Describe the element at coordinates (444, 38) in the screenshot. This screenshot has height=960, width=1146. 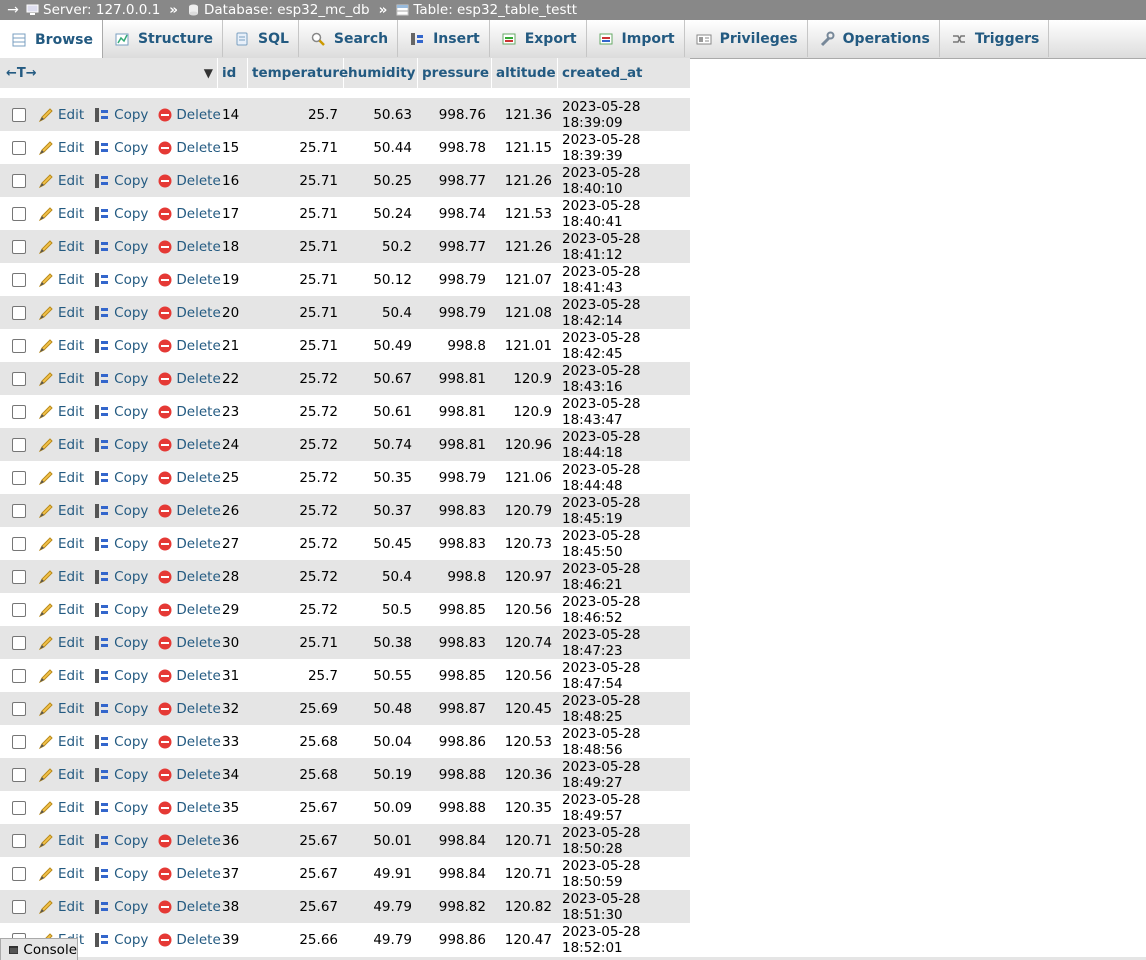
I see `tab-insert: Insert` at that location.